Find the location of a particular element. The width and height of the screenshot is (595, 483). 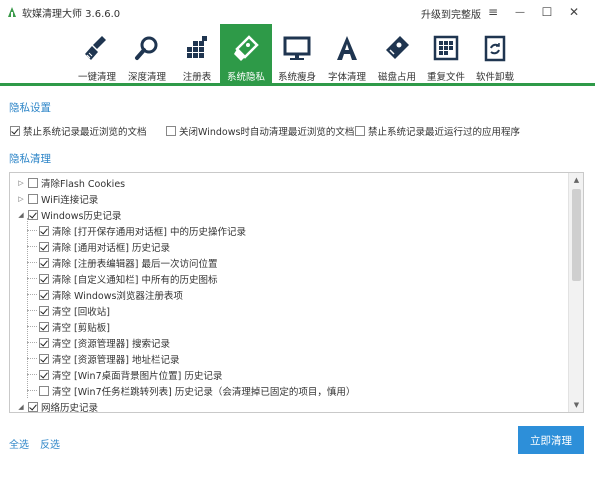

tree-item-label: 清空 [Win7桌面背景图片位置] 历史记录 is located at coordinates (137, 376).